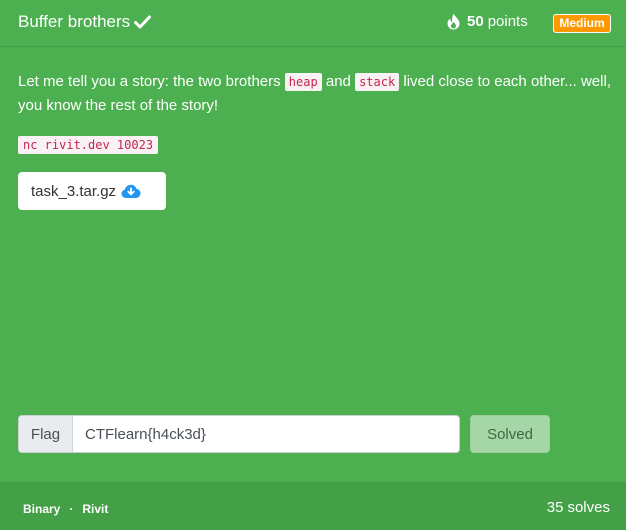  Describe the element at coordinates (338, 81) in the screenshot. I see `description-text: and` at that location.